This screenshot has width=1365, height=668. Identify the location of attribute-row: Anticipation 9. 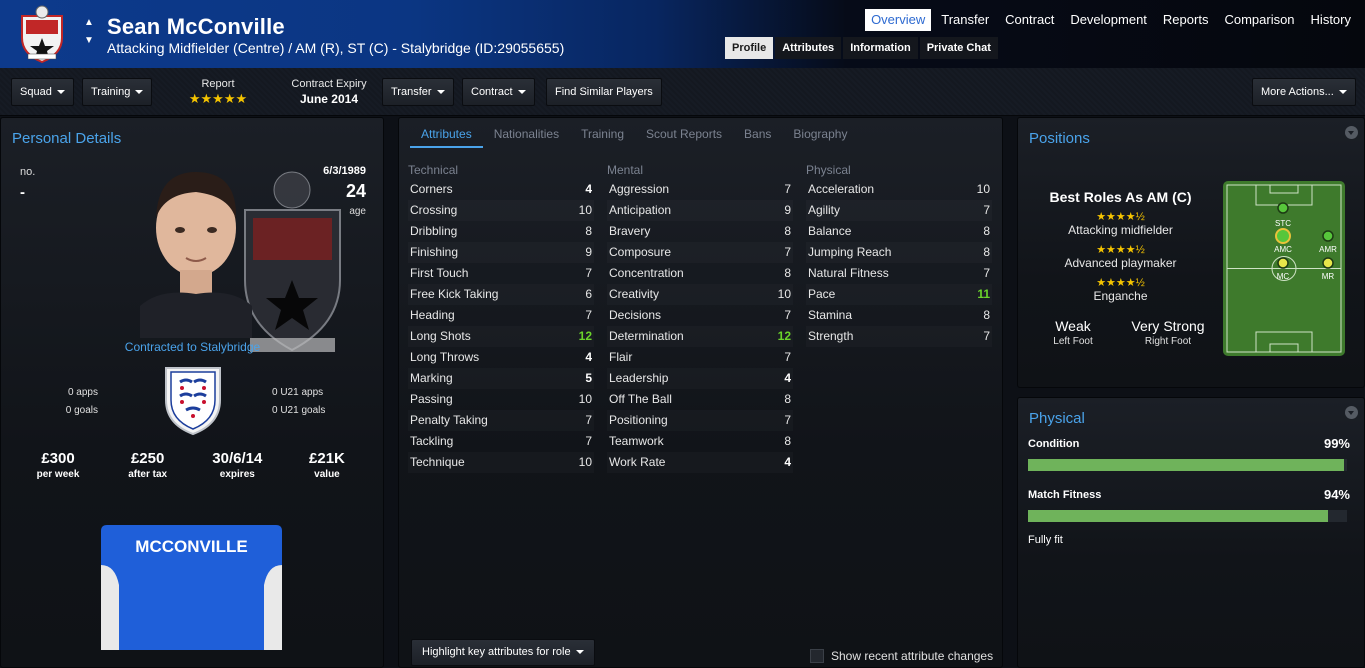
(700, 210).